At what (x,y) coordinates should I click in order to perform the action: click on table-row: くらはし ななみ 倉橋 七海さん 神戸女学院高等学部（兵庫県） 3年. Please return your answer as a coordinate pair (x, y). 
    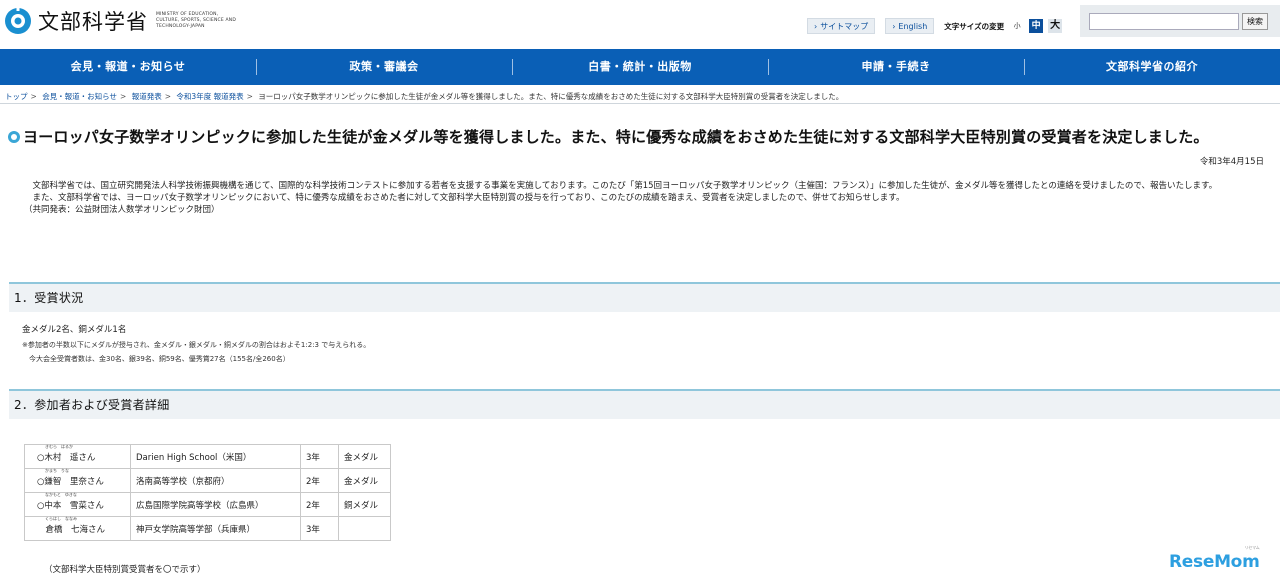
    Looking at the image, I should click on (207, 528).